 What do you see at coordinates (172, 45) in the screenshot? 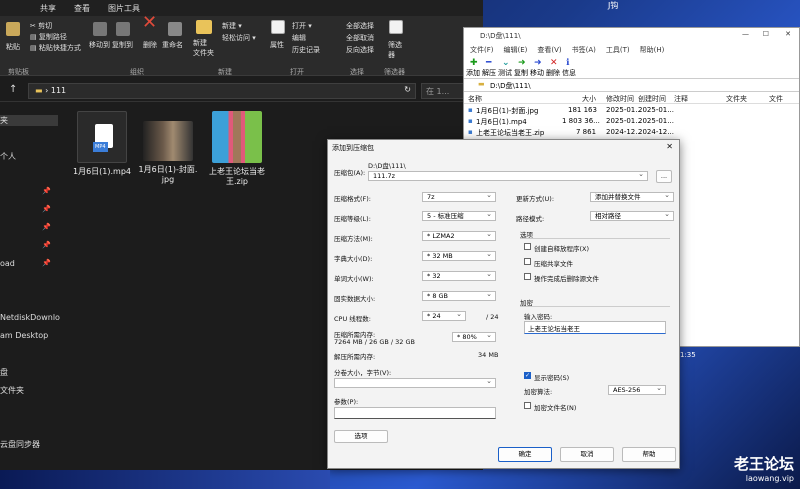
I see `rename-button: 重命名` at bounding box center [172, 45].